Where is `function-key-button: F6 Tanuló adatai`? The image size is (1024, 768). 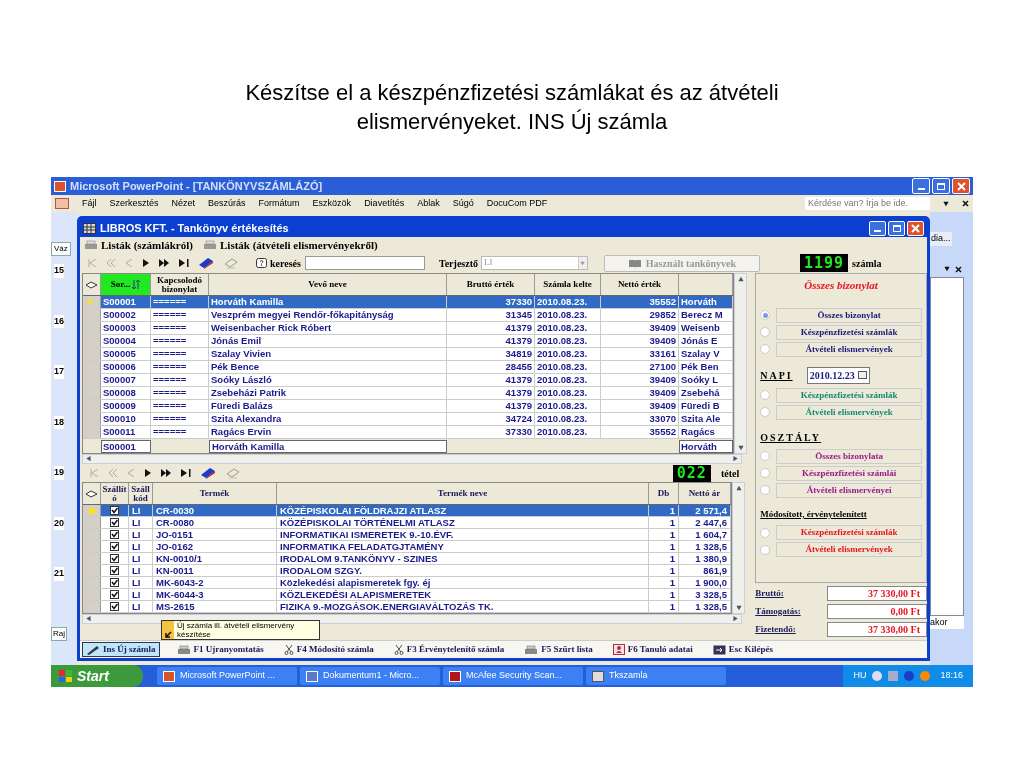
function-key-button: F6 Tanuló adatai is located at coordinates (652, 649).